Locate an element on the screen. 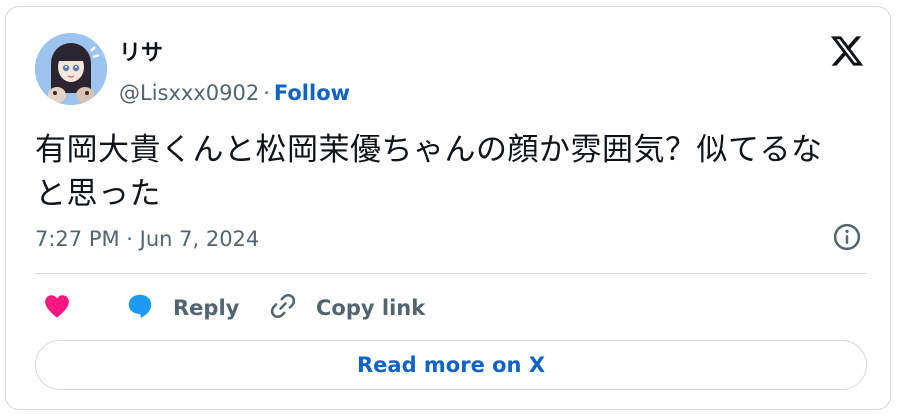  reply-button: Reply is located at coordinates (182, 308).